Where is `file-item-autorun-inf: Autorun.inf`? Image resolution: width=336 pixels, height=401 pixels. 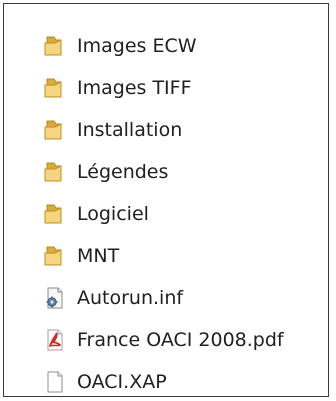 file-item-autorun-inf: Autorun.inf is located at coordinates (111, 298).